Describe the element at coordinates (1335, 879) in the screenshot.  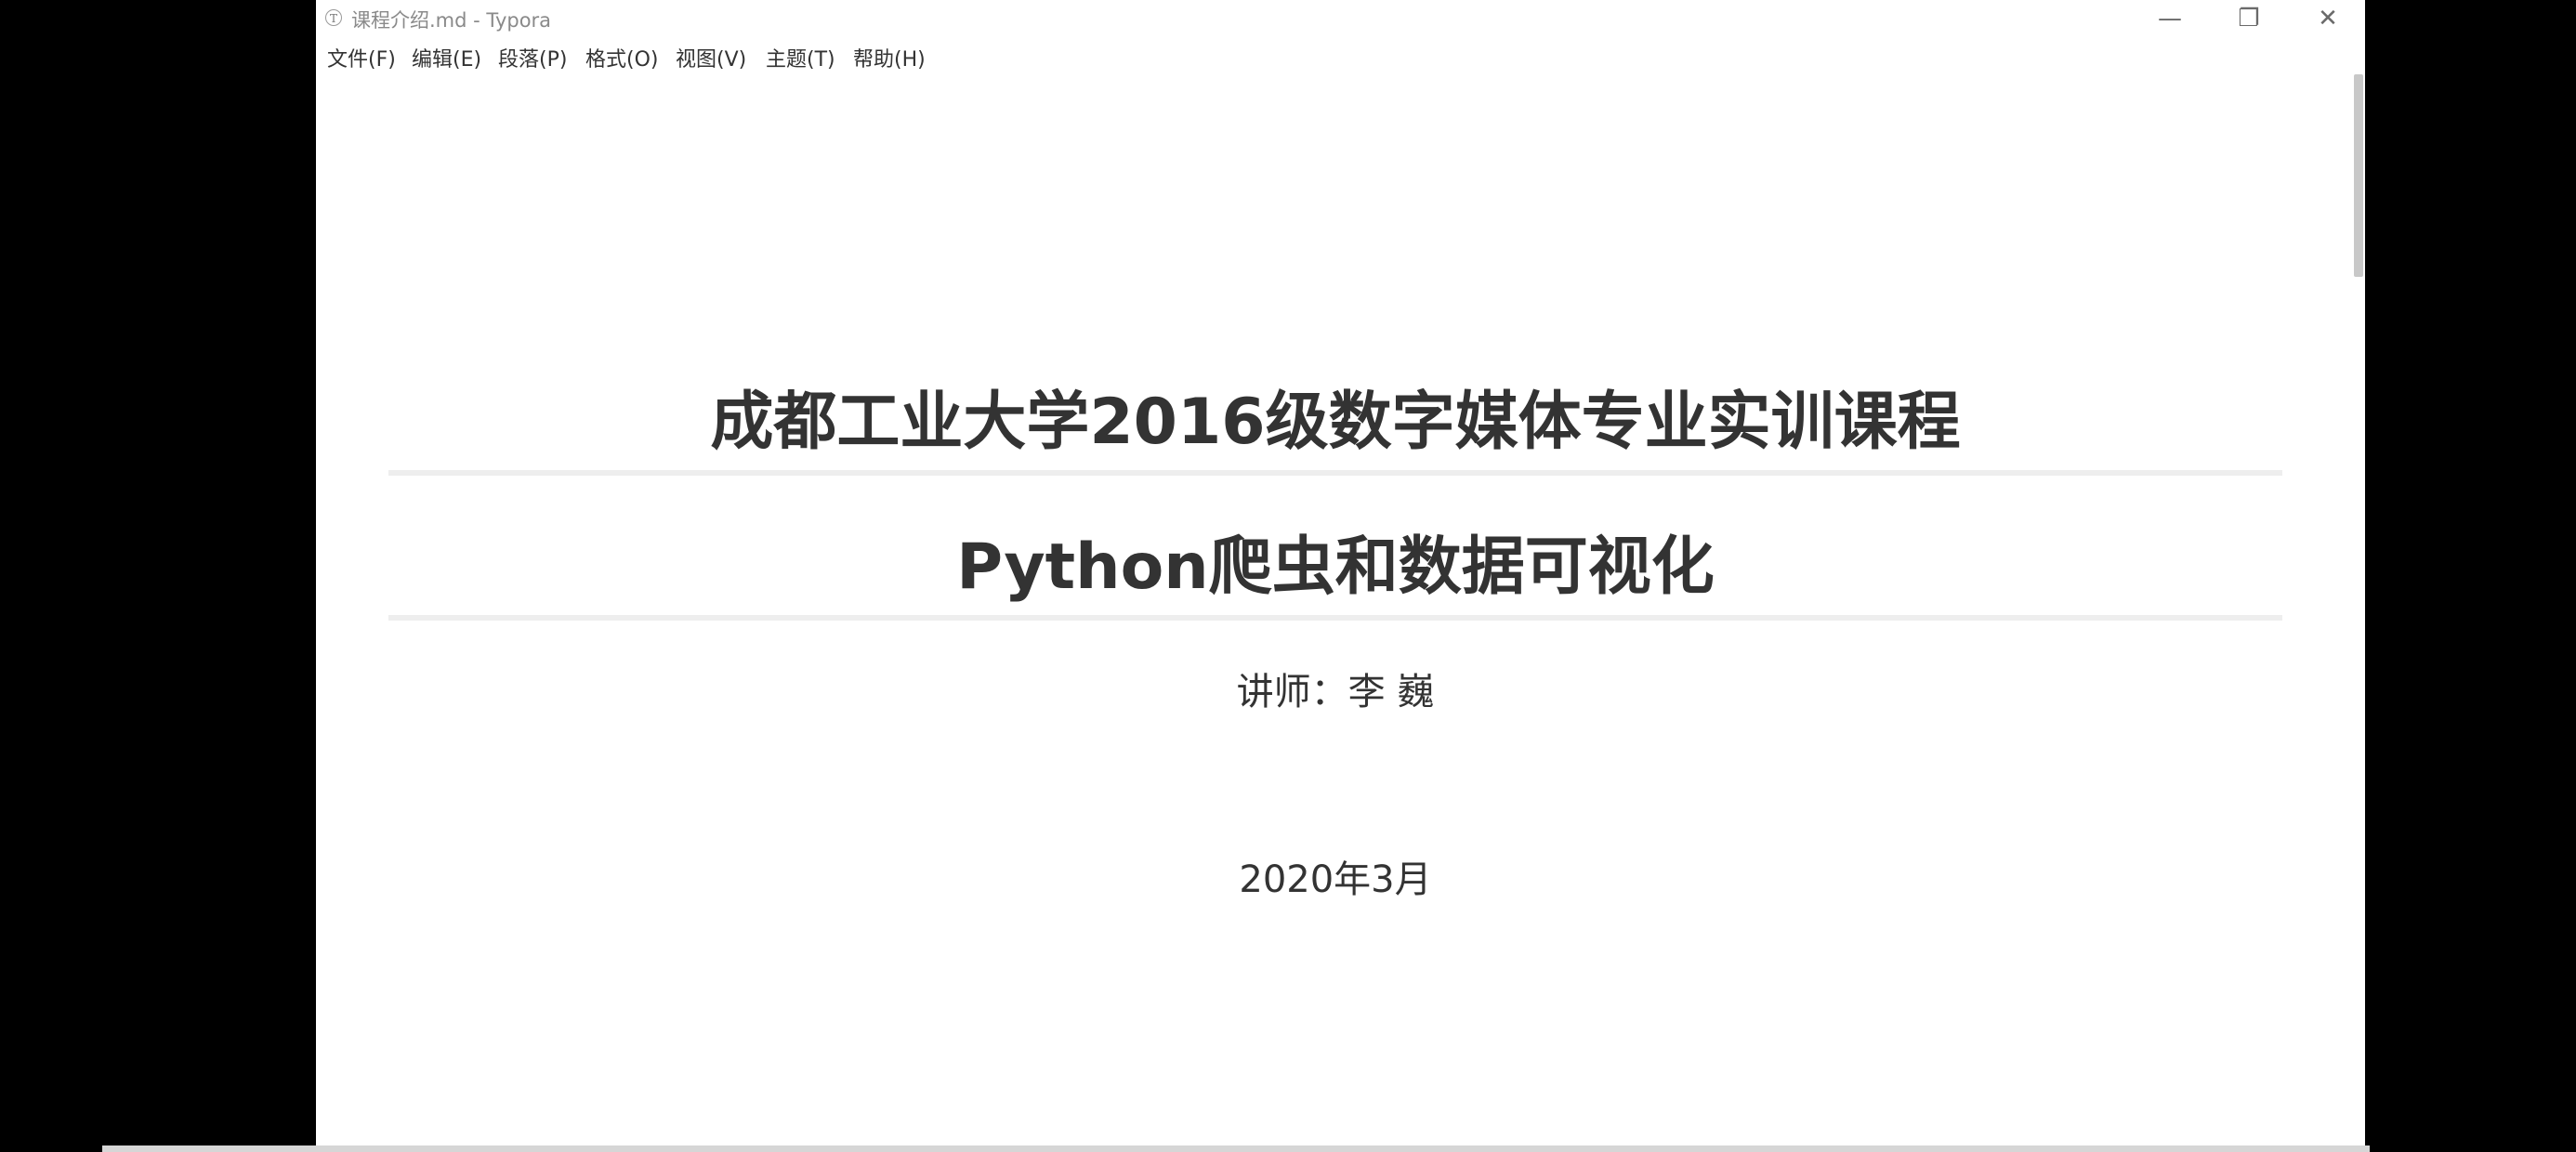
I see `date-text: 2020年3月` at that location.